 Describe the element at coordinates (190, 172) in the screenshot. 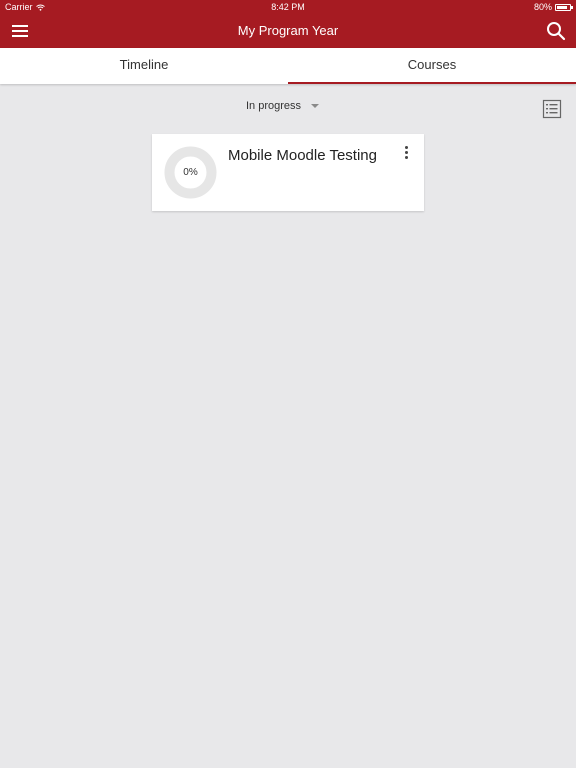

I see `course-progress-label: 0%` at that location.